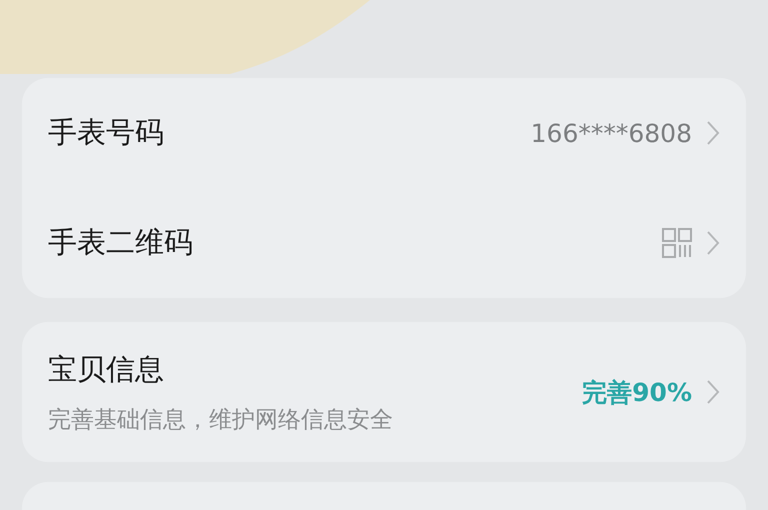  I want to click on completion-status: 完善90%, so click(637, 392).